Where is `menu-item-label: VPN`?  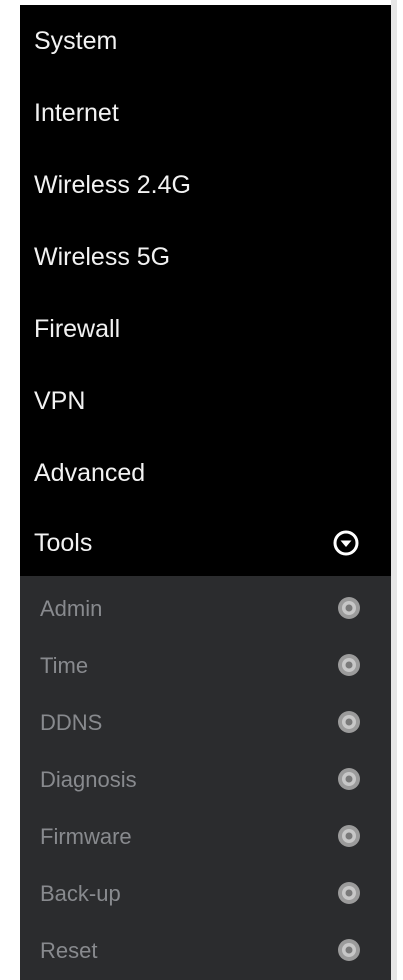
menu-item-label: VPN is located at coordinates (60, 401).